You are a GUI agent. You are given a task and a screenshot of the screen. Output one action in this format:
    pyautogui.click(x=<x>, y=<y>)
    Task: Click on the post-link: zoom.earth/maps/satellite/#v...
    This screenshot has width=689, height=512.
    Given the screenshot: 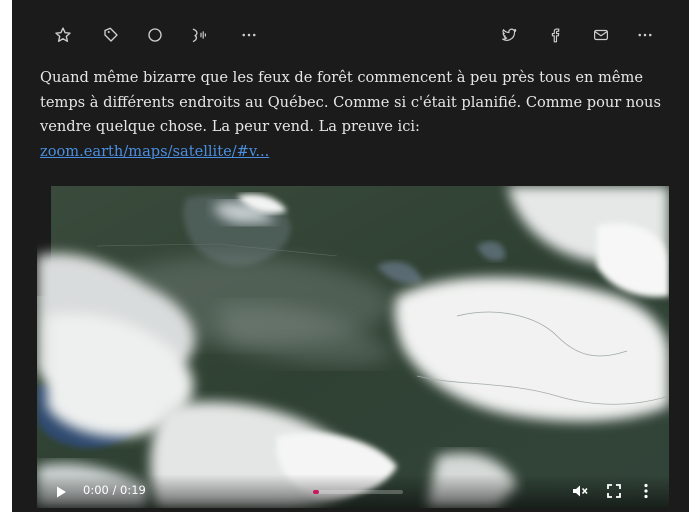 What is the action you would take?
    pyautogui.click(x=154, y=151)
    